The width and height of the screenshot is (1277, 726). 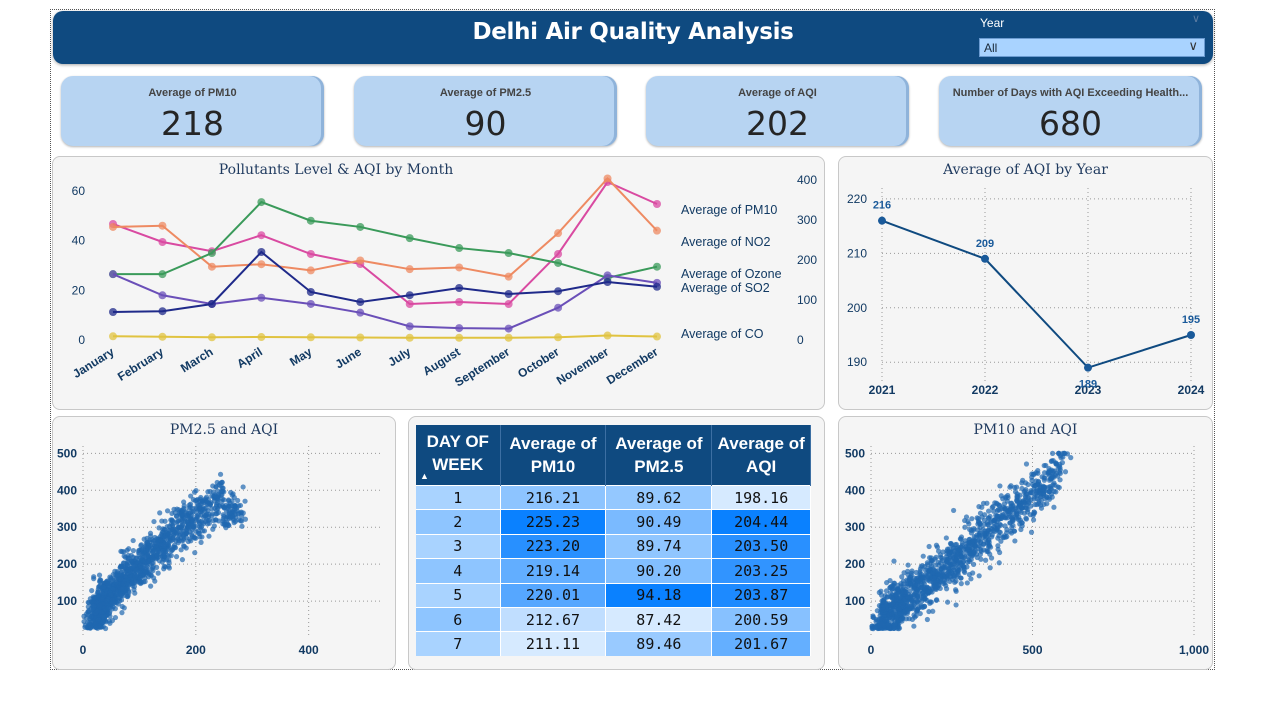 I want to click on table-cell: 4, so click(x=458, y=571).